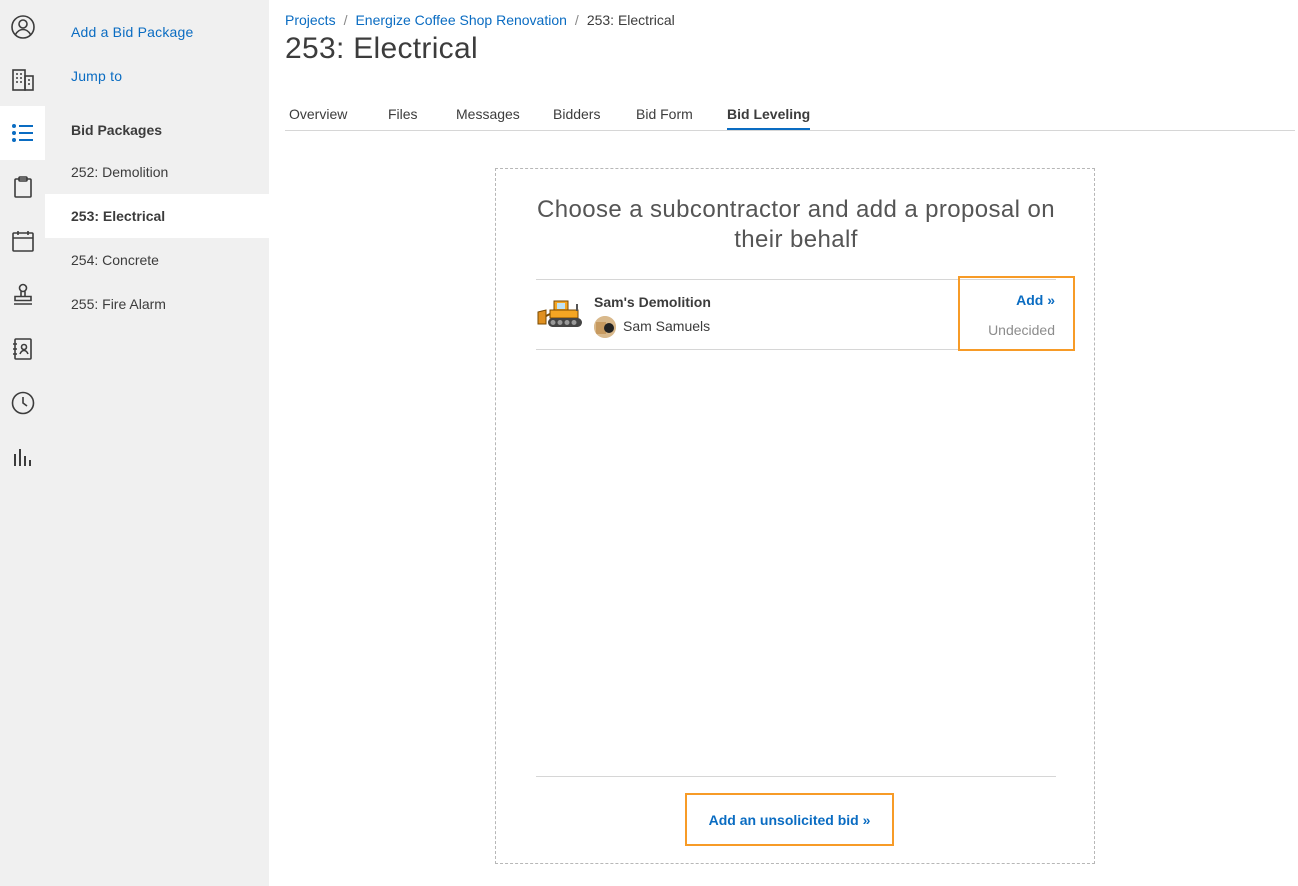 This screenshot has width=1298, height=886. I want to click on bid-packages-heading: Bid Packages, so click(117, 130).